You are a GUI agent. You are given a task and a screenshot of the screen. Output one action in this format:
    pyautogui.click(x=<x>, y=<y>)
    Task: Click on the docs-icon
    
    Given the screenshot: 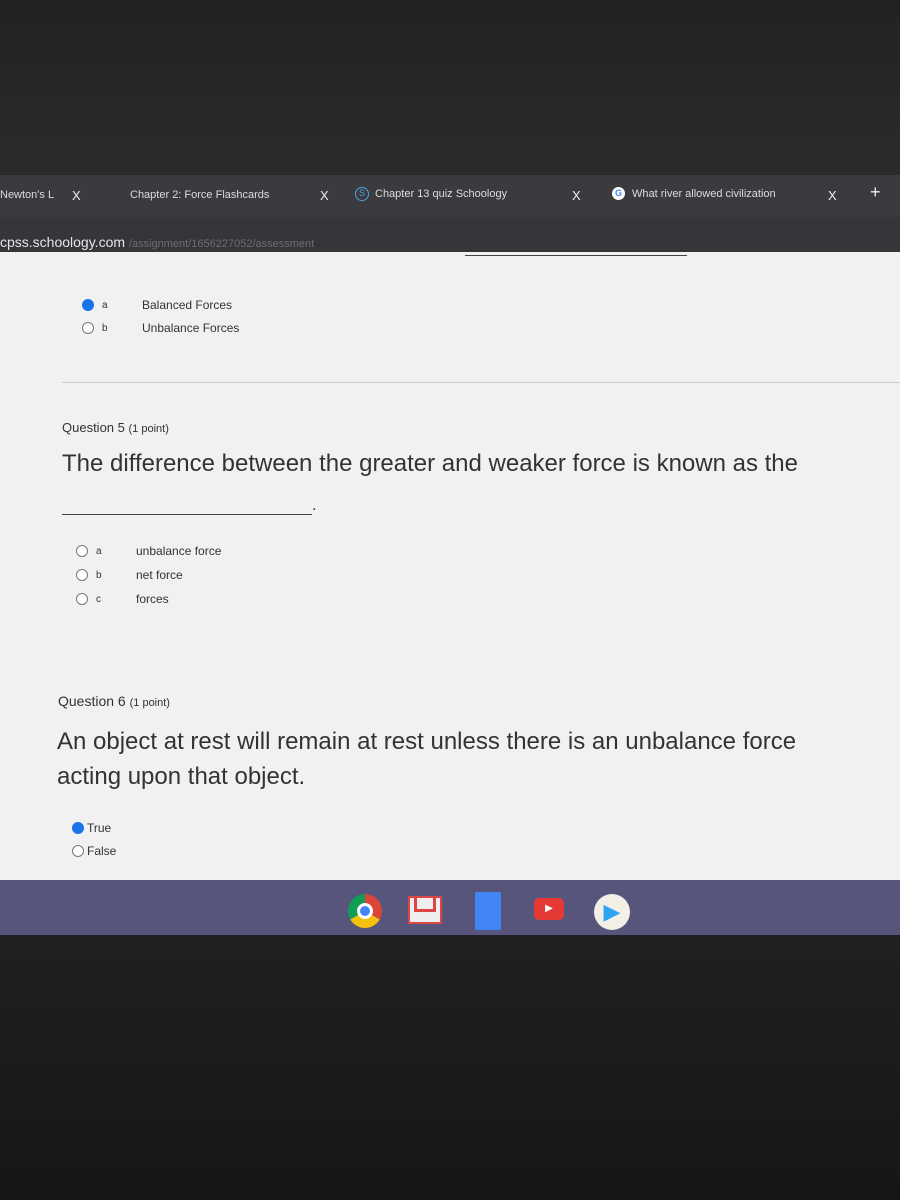 What is the action you would take?
    pyautogui.click(x=488, y=911)
    